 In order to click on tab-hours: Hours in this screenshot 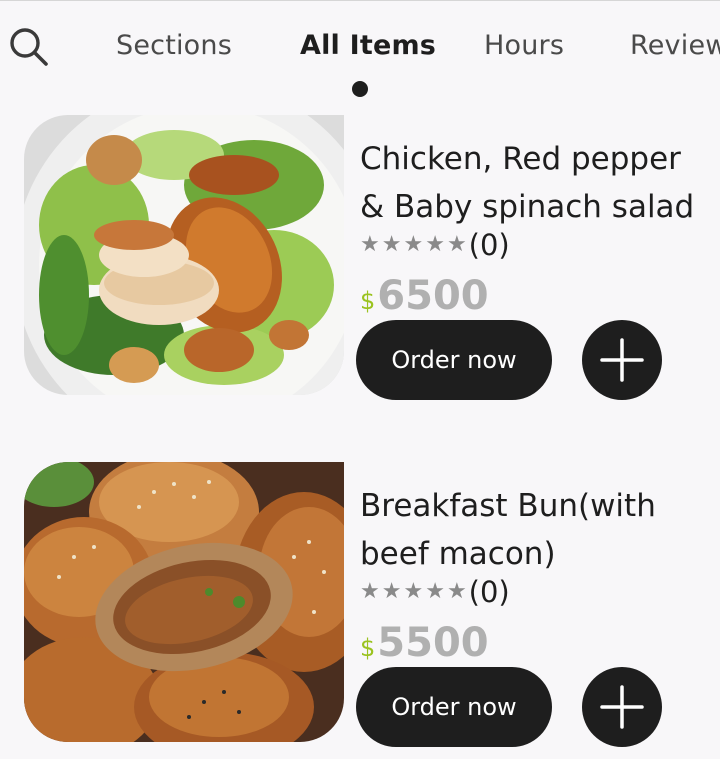, I will do `click(524, 45)`.